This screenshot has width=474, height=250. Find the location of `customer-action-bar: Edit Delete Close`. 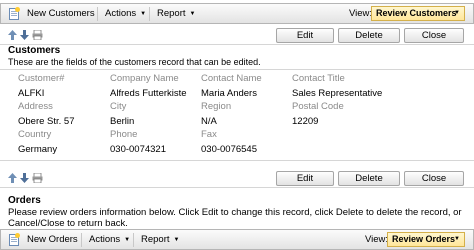

customer-action-bar: Edit Delete Close is located at coordinates (237, 36).